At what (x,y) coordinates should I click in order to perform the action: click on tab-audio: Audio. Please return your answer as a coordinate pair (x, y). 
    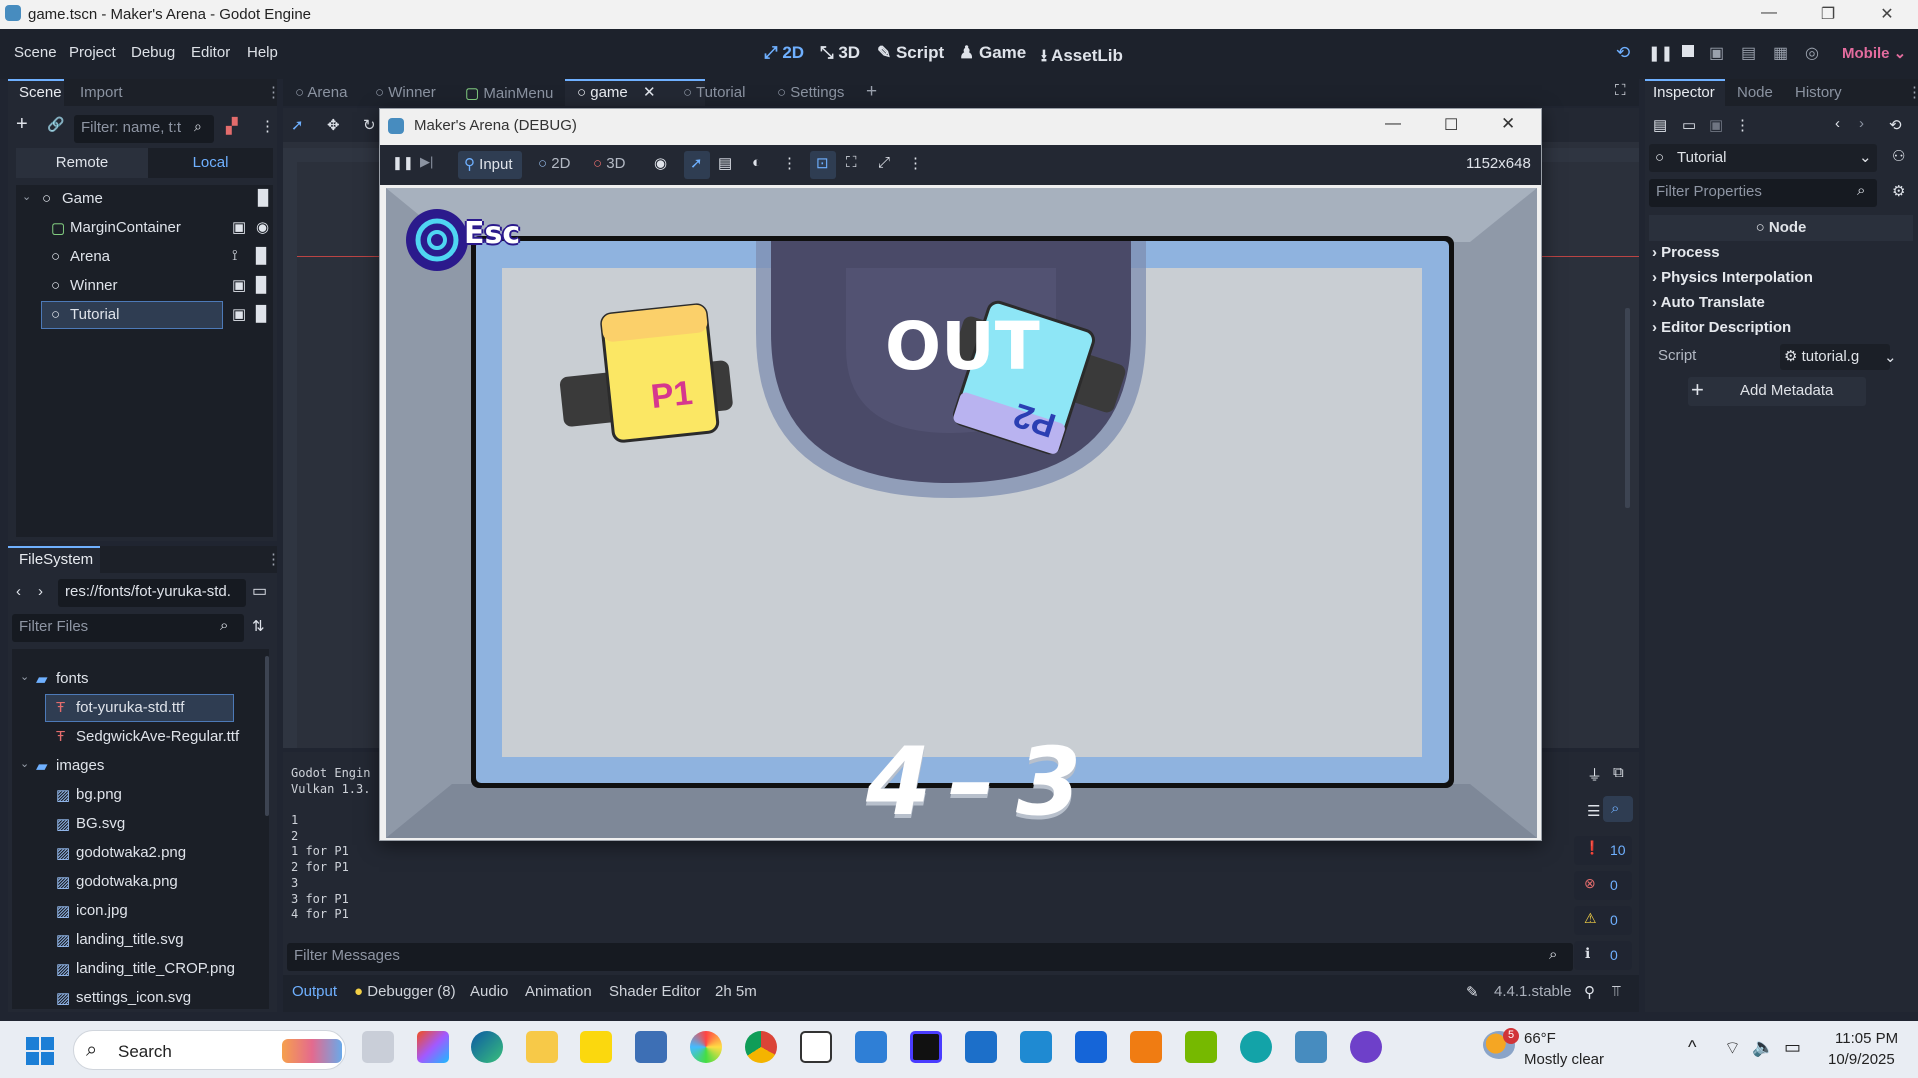
    Looking at the image, I should click on (489, 991).